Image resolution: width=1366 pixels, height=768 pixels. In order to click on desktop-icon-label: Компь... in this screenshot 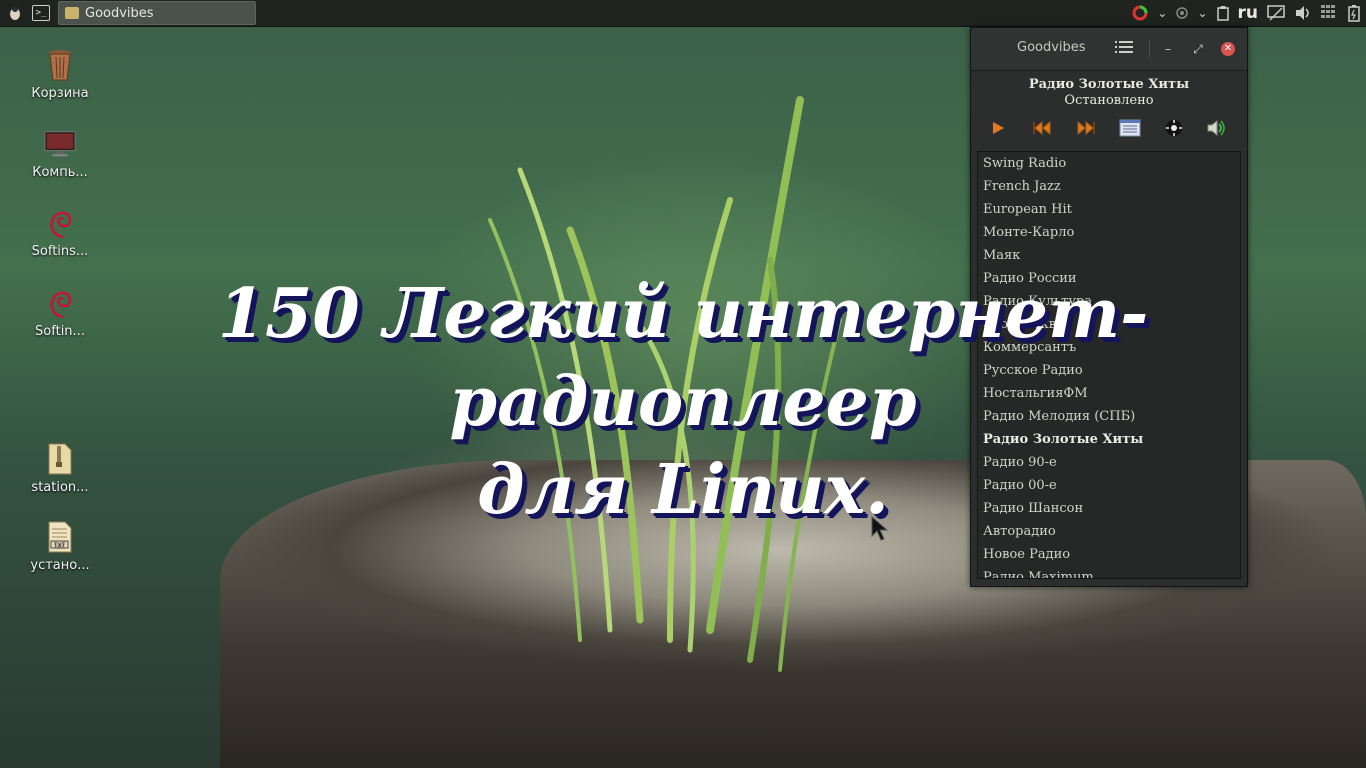, I will do `click(60, 172)`.